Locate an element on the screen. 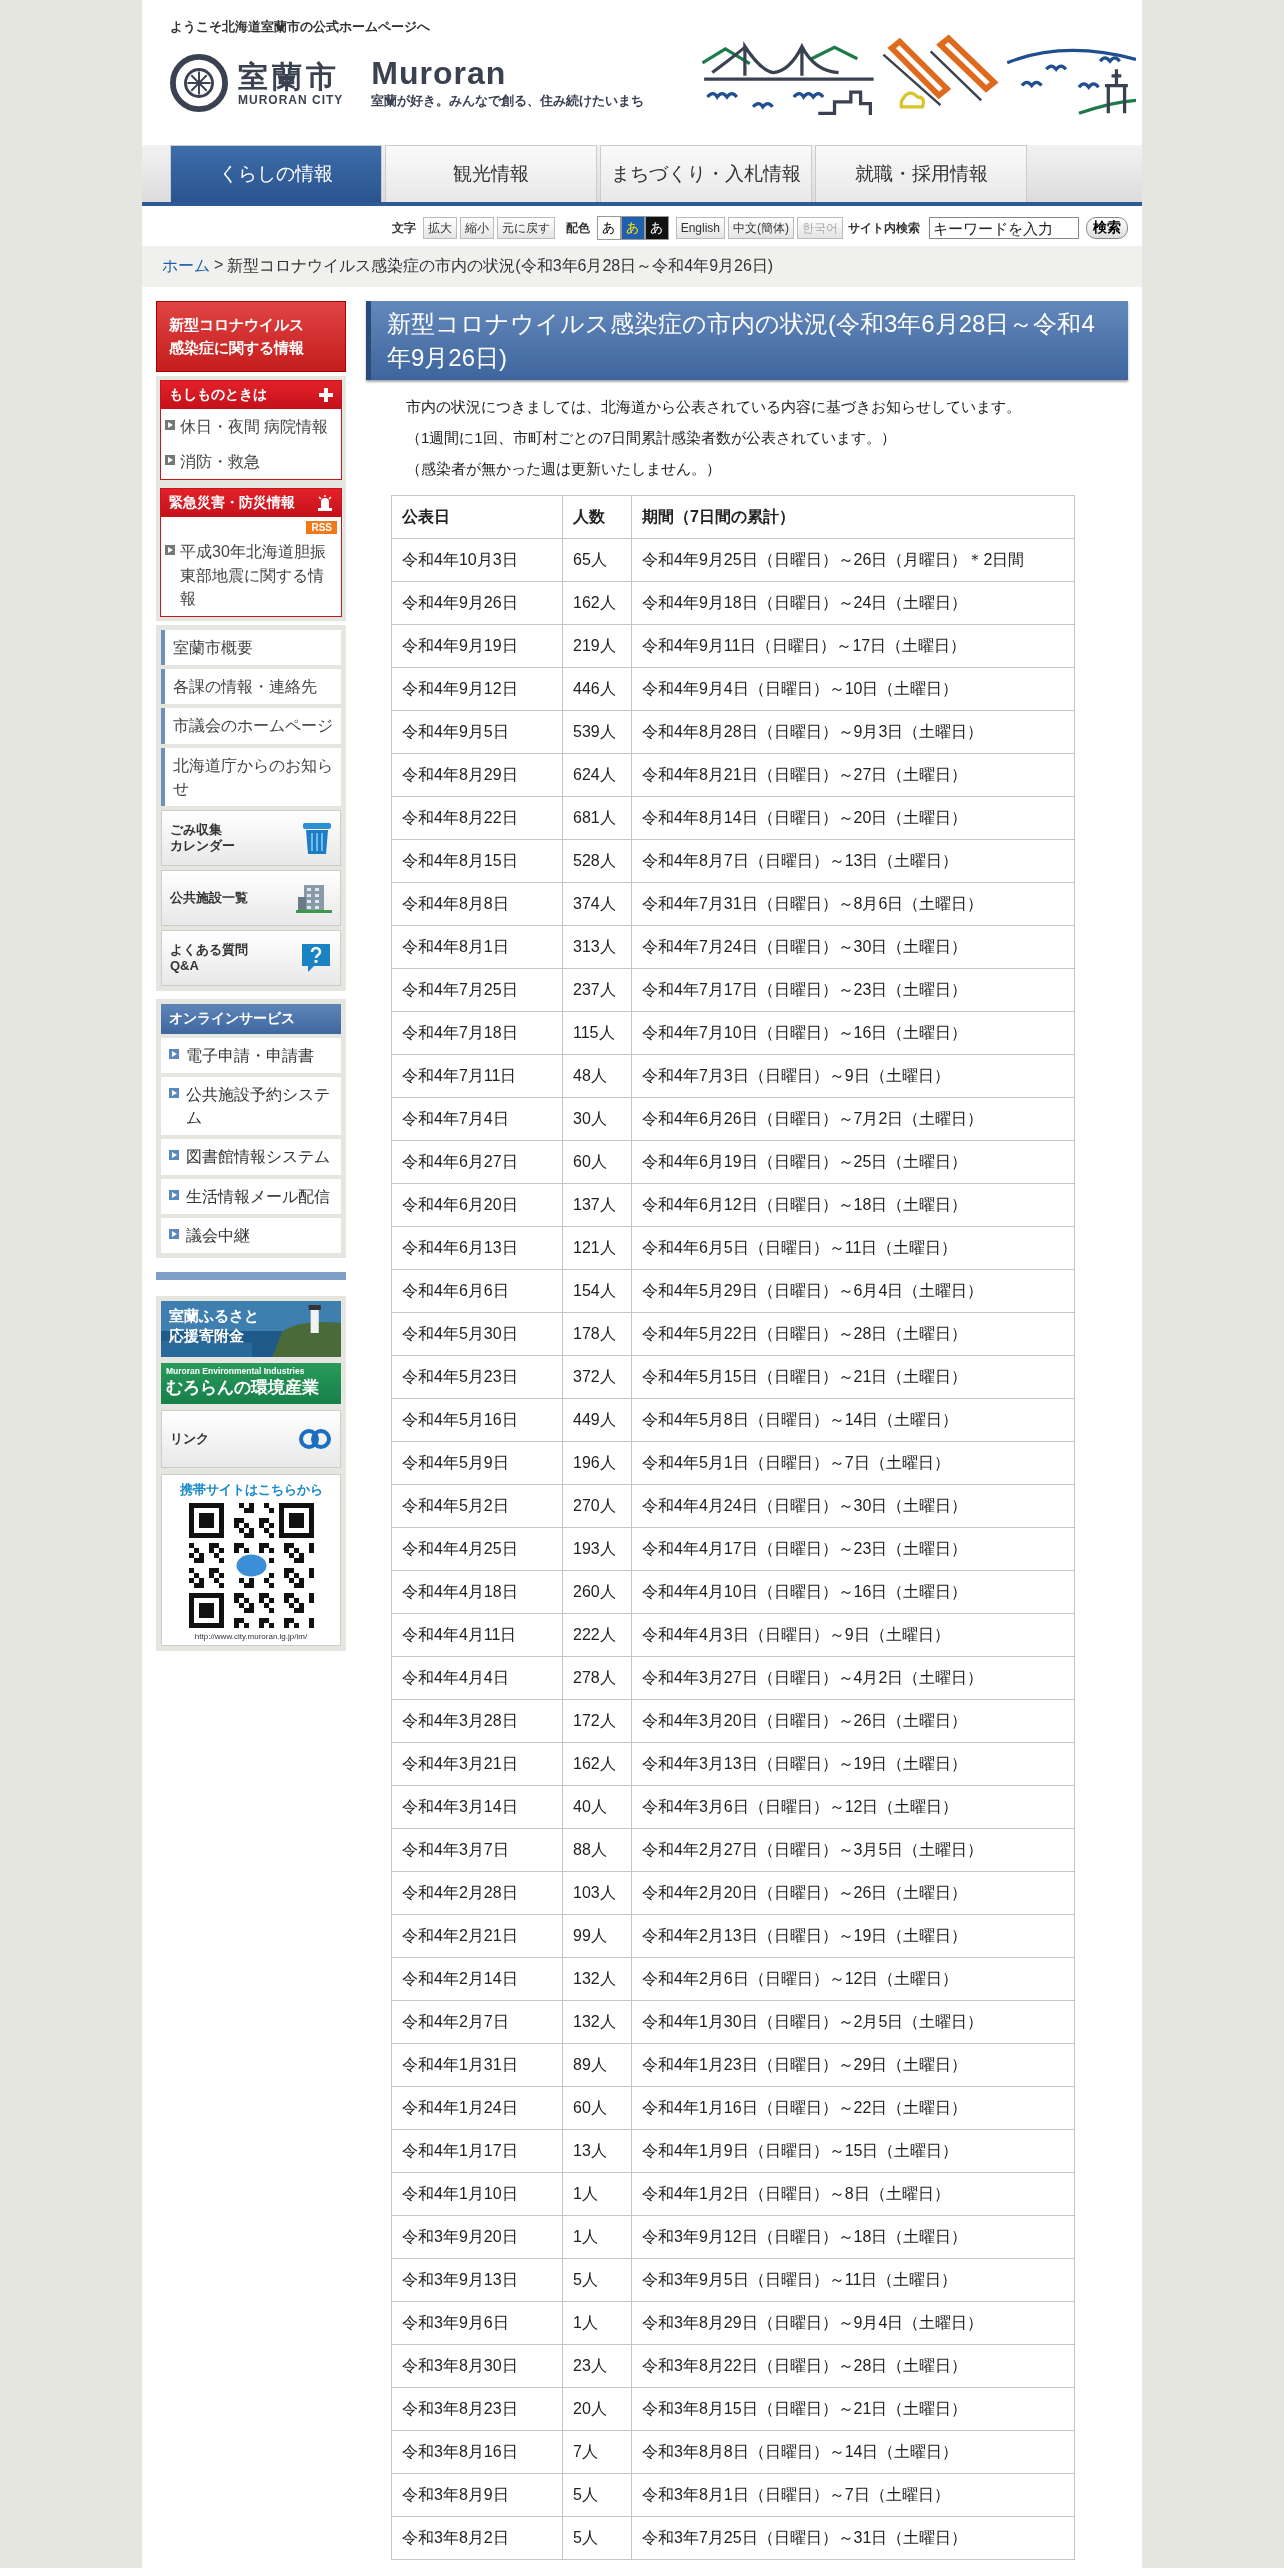 The width and height of the screenshot is (1284, 2568). feature-banner: ごみ収集 カレンダー is located at coordinates (251, 837).